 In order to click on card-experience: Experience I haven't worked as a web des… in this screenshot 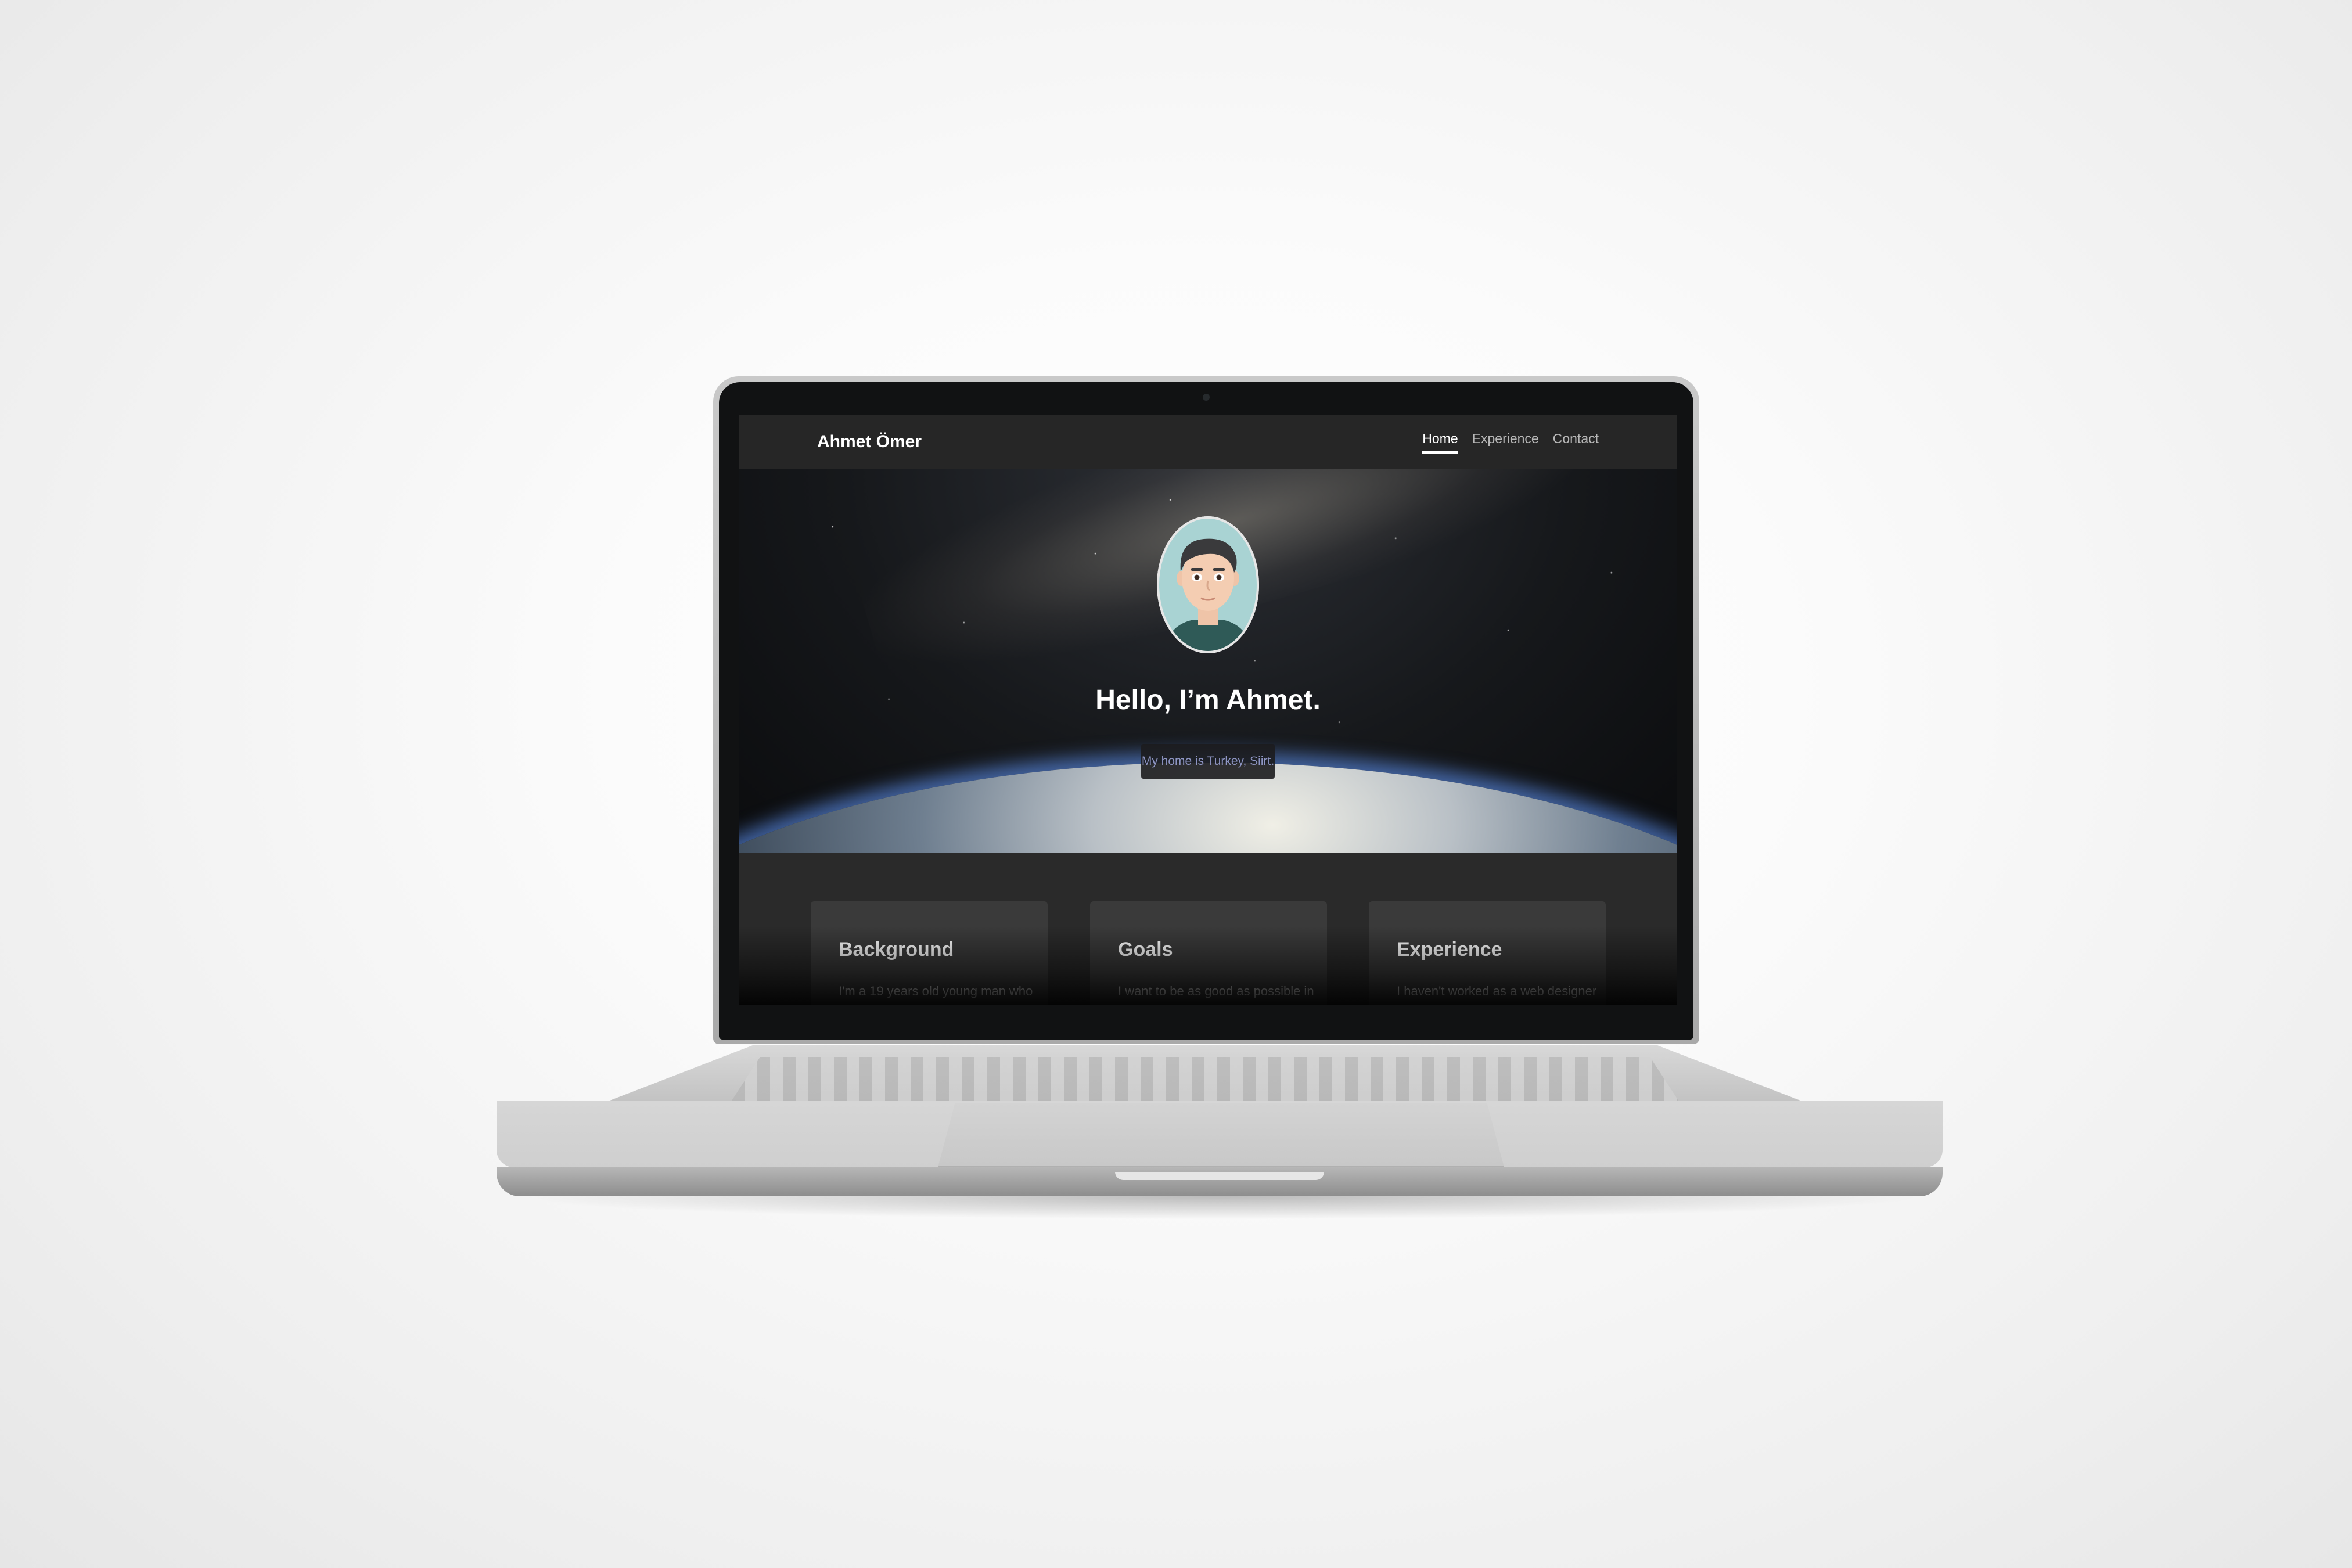, I will do `click(1487, 953)`.